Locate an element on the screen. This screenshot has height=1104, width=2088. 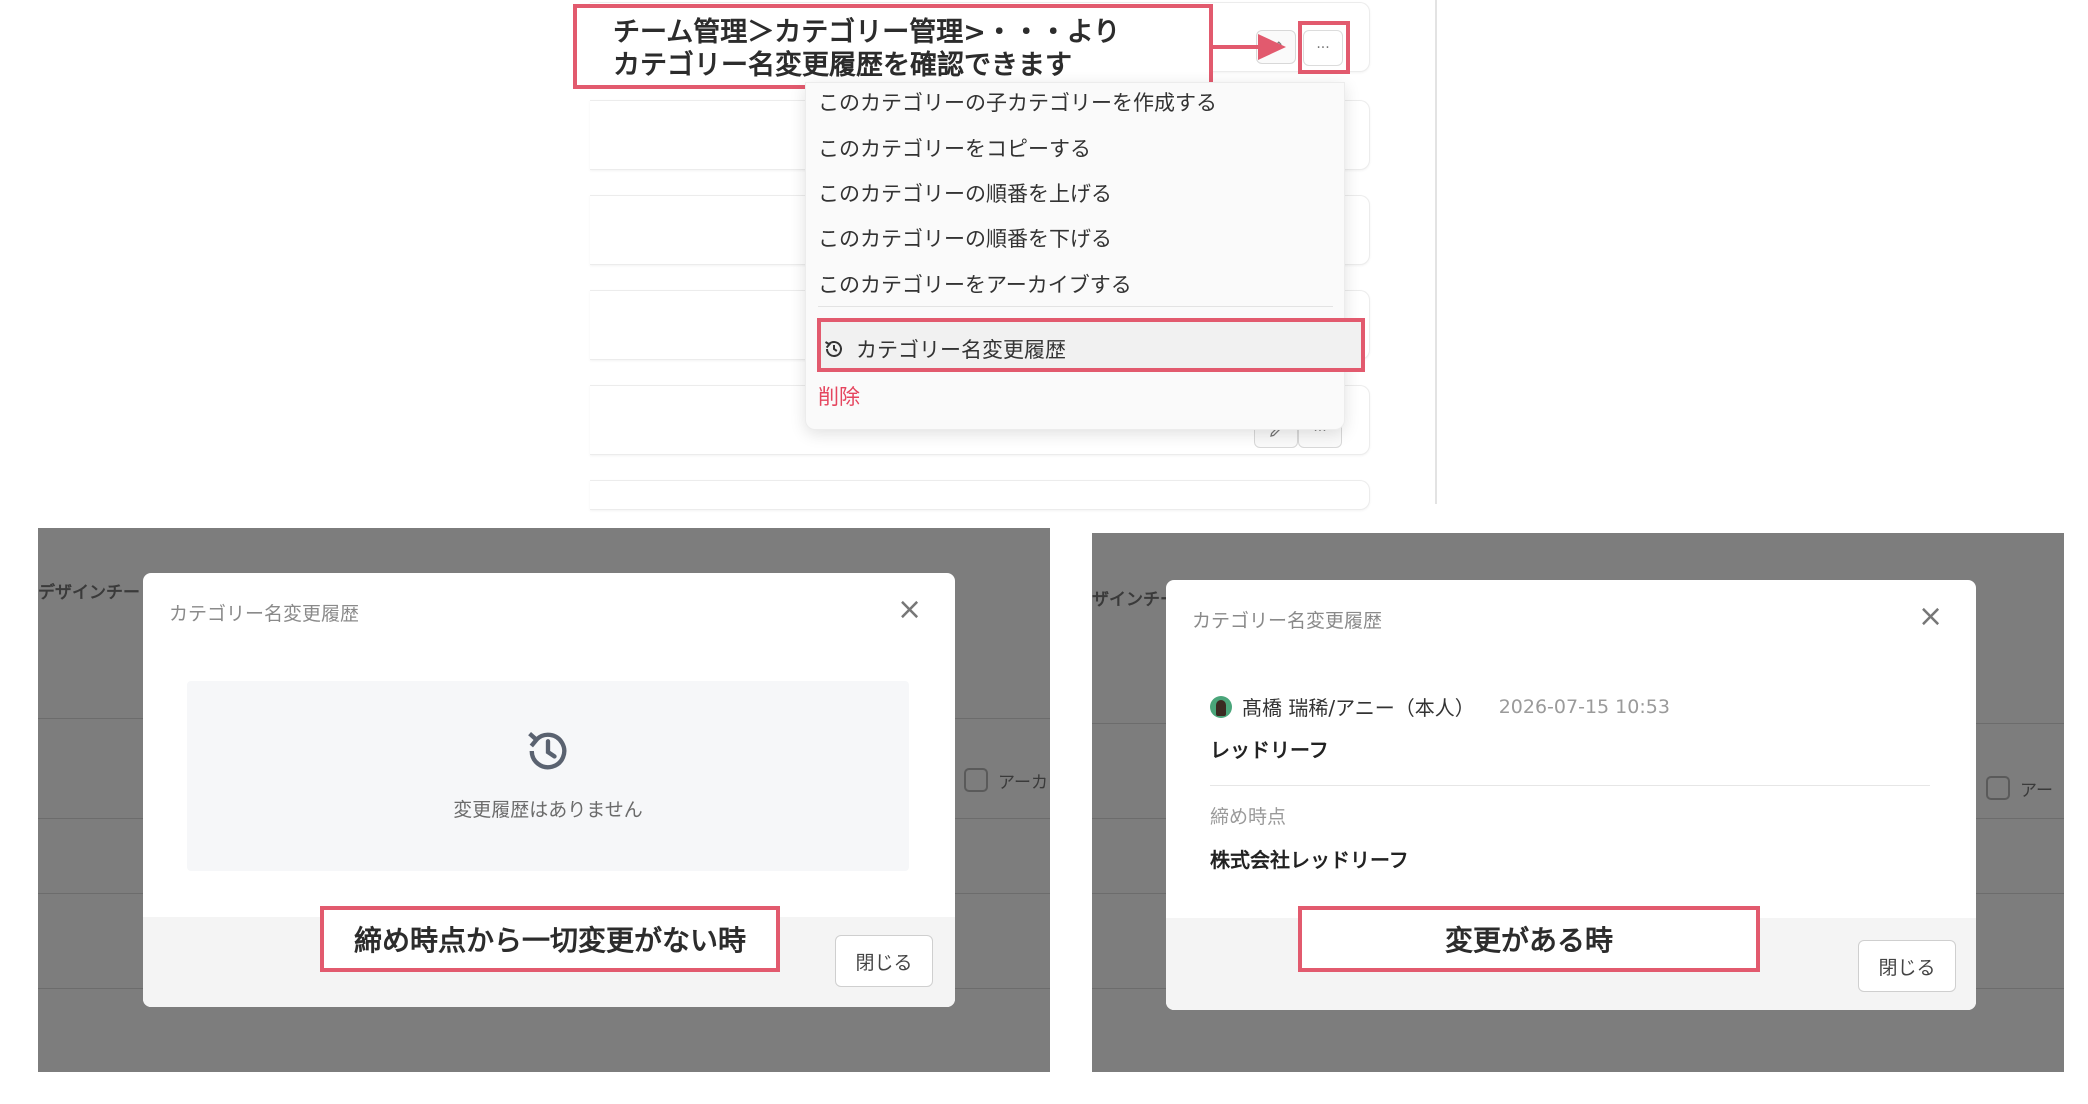
team-label: デザインチー is located at coordinates (89, 593).